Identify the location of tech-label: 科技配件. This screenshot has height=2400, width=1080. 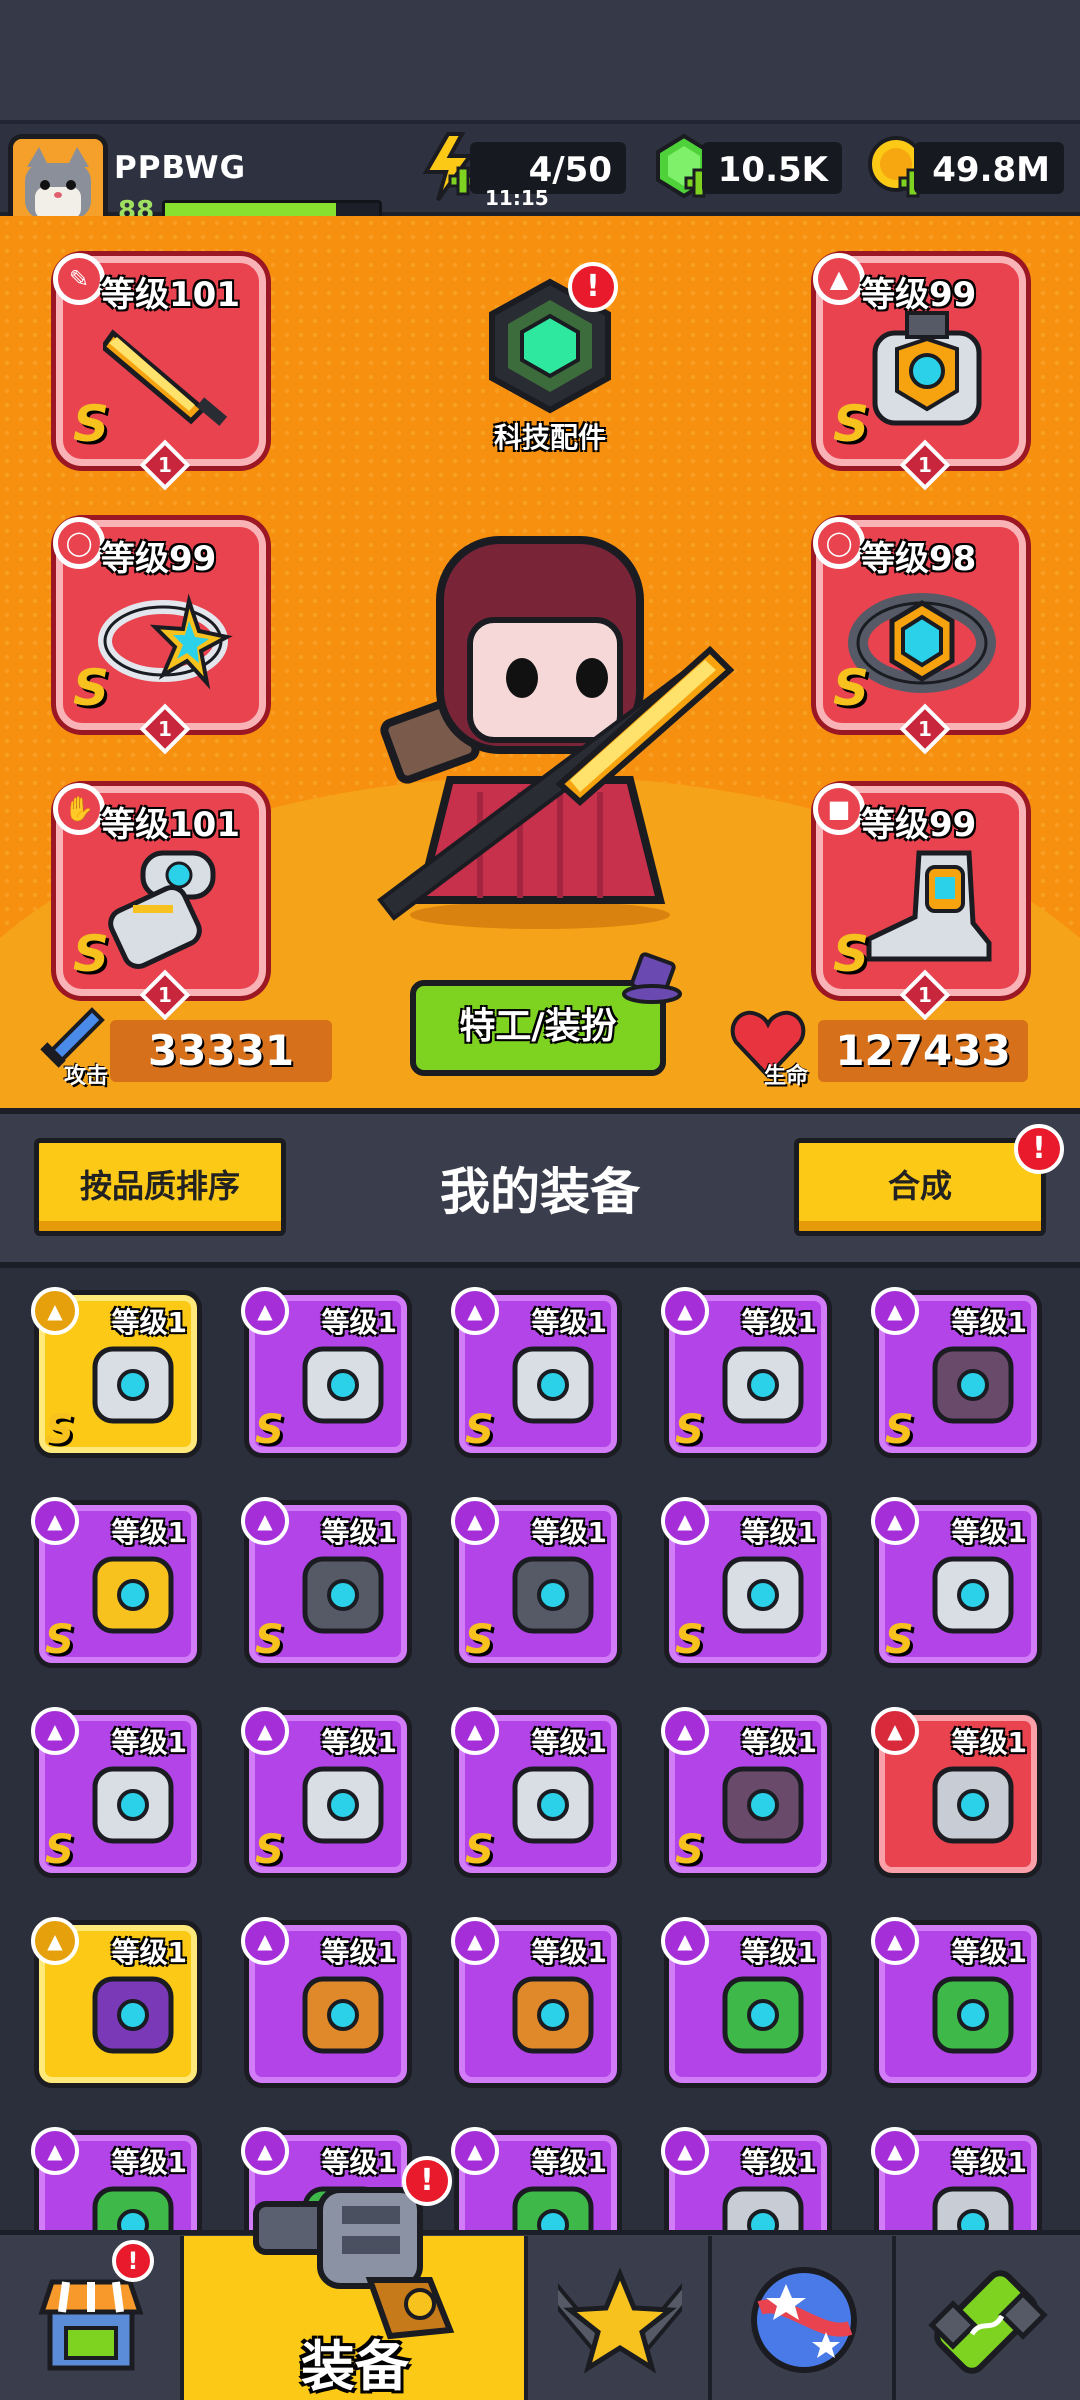
(550, 436).